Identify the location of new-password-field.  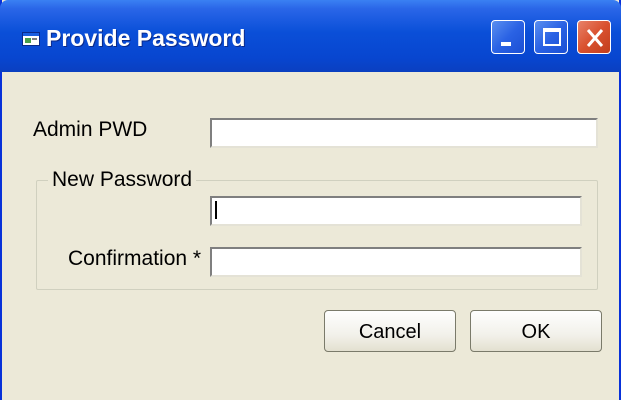
(396, 211).